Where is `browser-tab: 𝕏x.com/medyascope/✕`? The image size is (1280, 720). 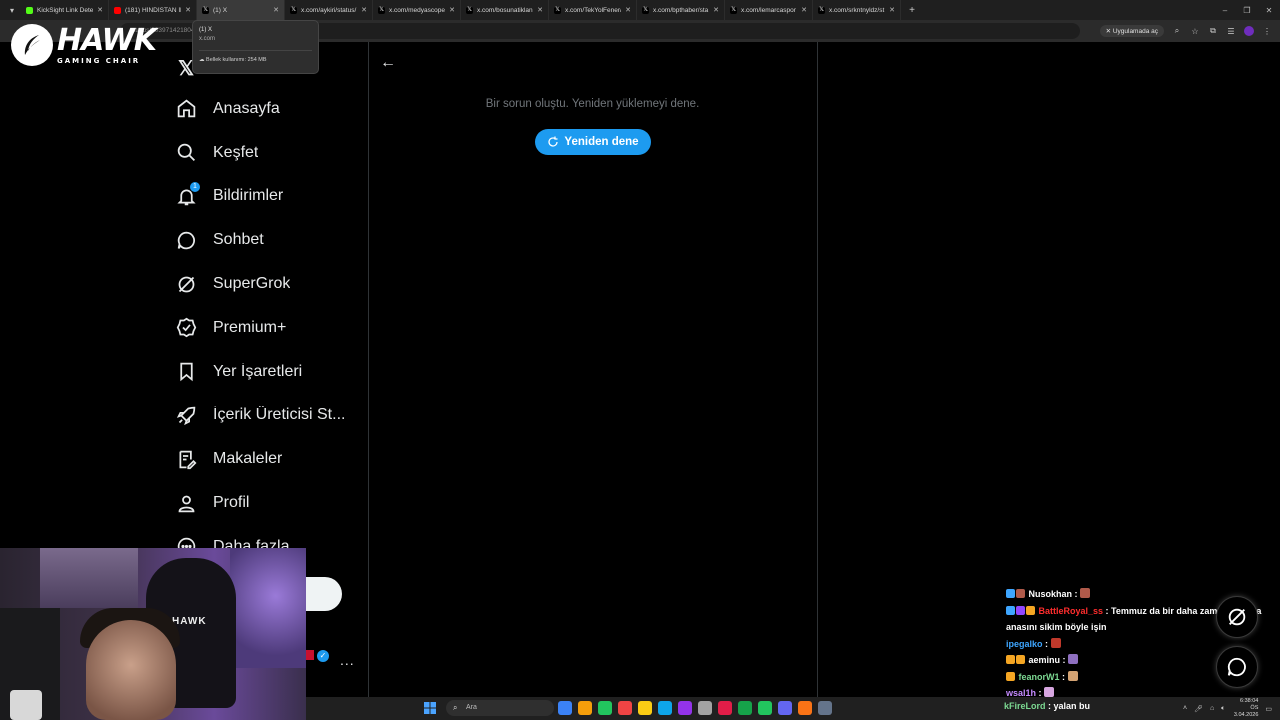 browser-tab: 𝕏x.com/medyascope/✕ is located at coordinates (417, 10).